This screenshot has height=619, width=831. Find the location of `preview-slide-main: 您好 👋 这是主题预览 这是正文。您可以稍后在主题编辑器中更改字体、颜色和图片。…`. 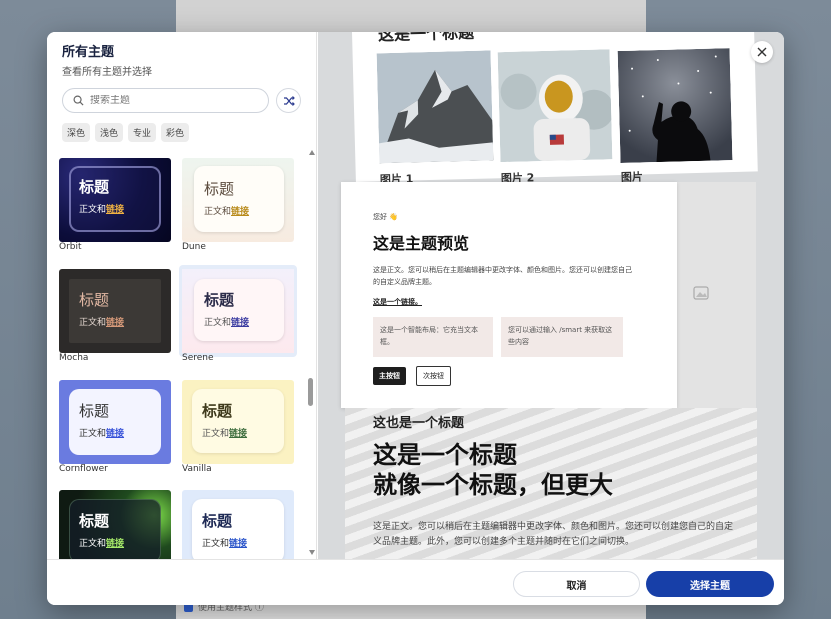

preview-slide-main: 您好 👋 这是主题预览 这是正文。您可以稍后在主题编辑器中更改字体、颜色和图片。… is located at coordinates (509, 295).